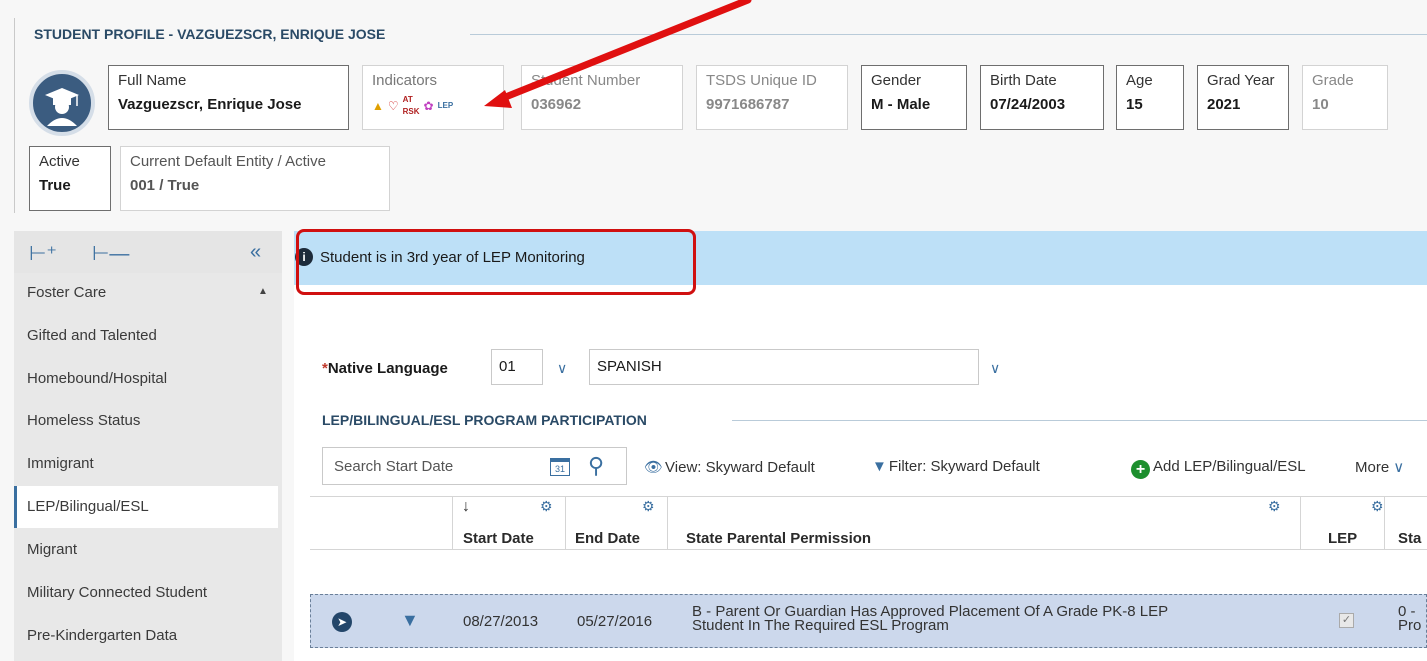 The height and width of the screenshot is (661, 1427). Describe the element at coordinates (146, 293) in the screenshot. I see `sidebar-item-foster-care: Foster Care` at that location.